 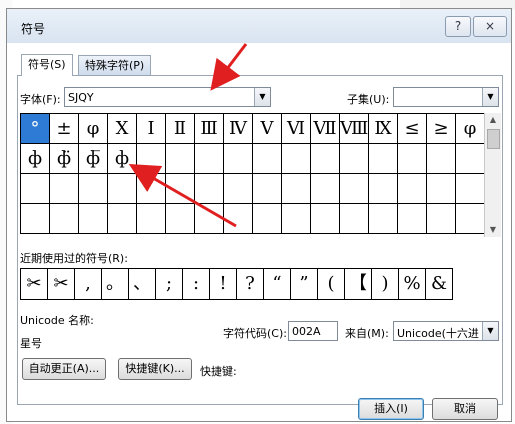 I want to click on recent-symbol-cell: (, so click(x=331, y=284).